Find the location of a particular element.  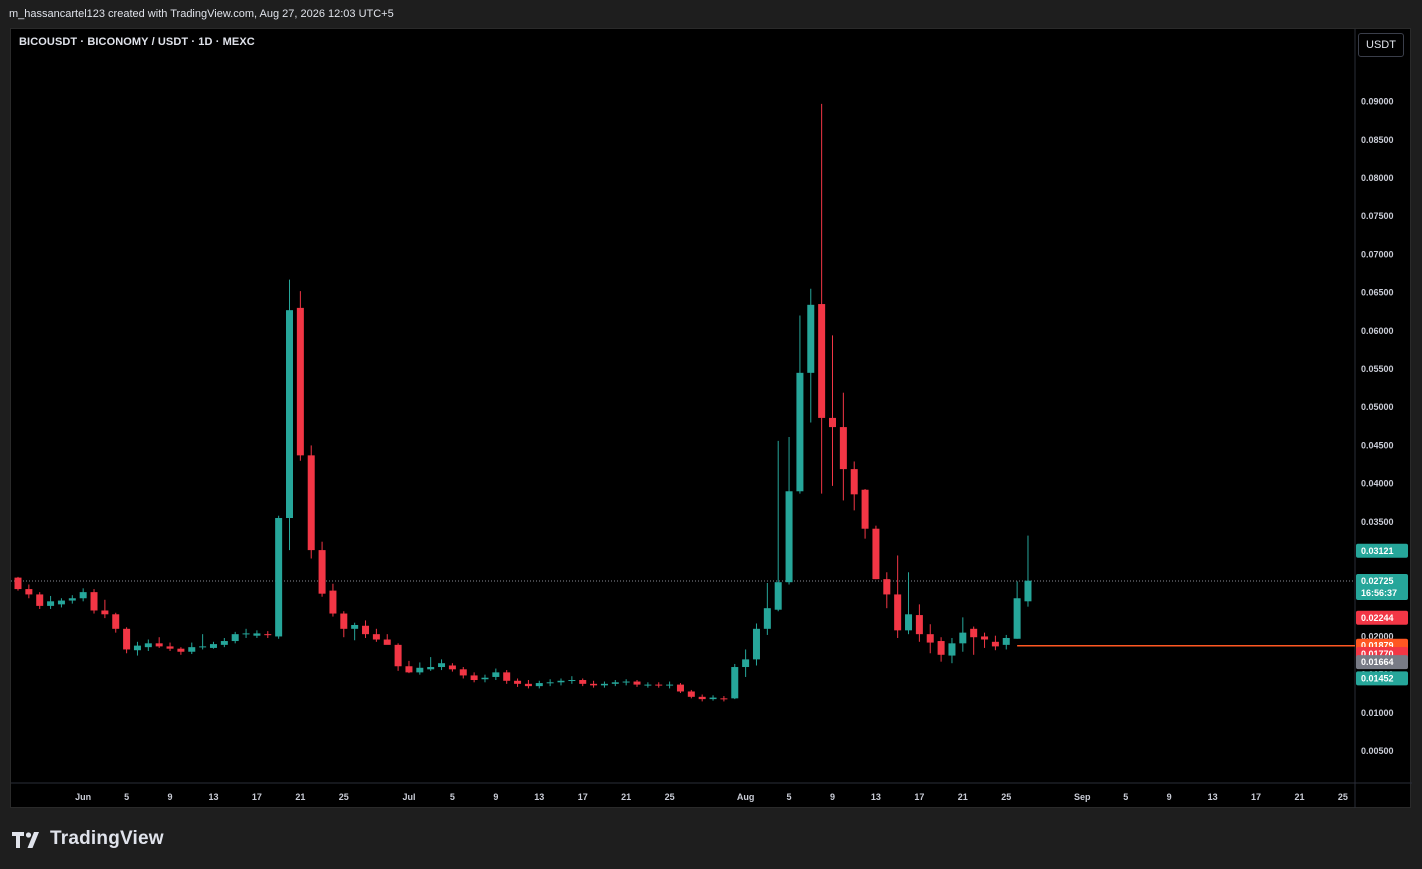

x-tick-label: 21 is located at coordinates (626, 797).